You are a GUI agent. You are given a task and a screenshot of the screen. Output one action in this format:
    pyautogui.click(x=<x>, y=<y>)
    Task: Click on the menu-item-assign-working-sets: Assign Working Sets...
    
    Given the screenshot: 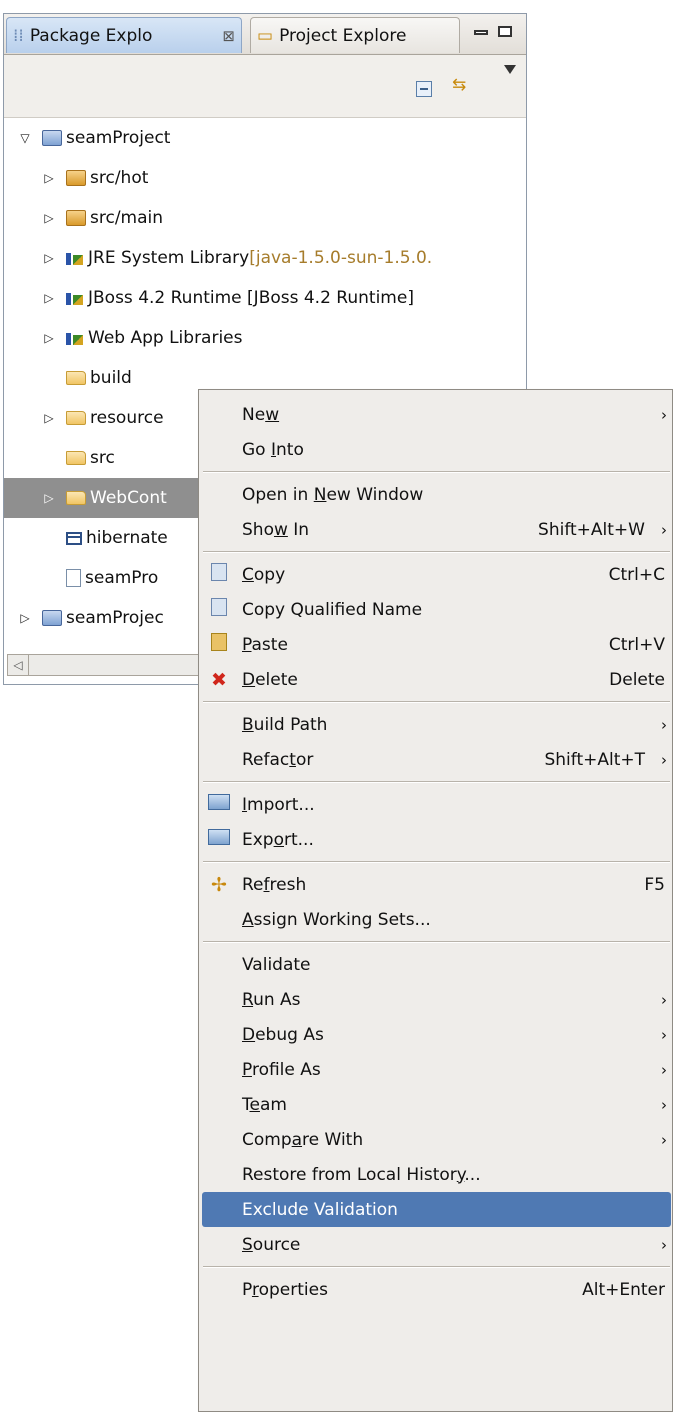 What is the action you would take?
    pyautogui.click(x=436, y=919)
    